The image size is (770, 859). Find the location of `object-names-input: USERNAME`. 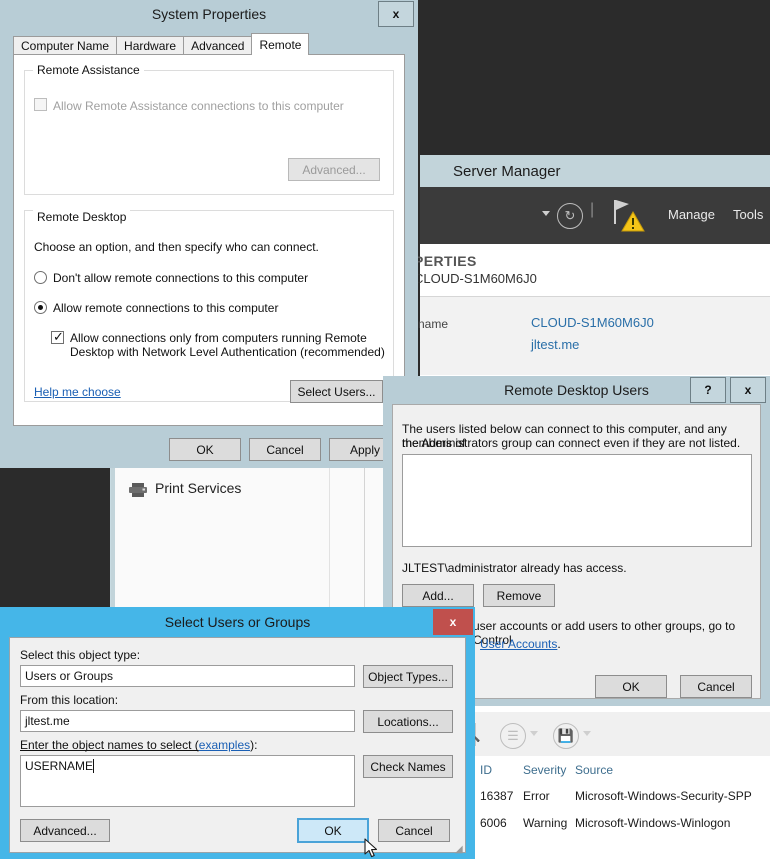

object-names-input: USERNAME is located at coordinates (187, 781).